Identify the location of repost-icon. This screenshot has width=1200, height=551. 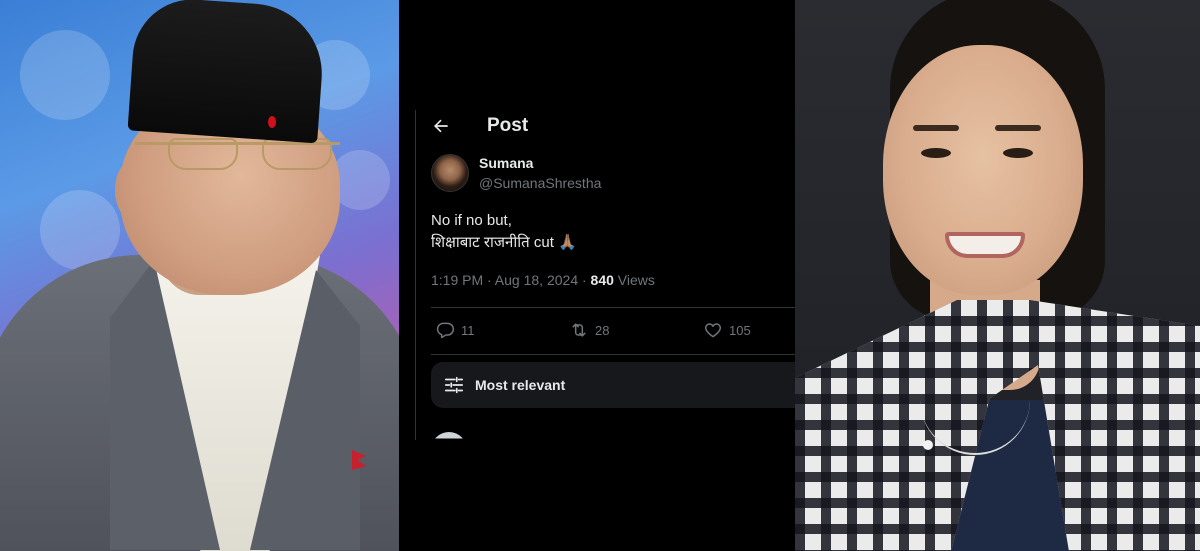
(579, 330).